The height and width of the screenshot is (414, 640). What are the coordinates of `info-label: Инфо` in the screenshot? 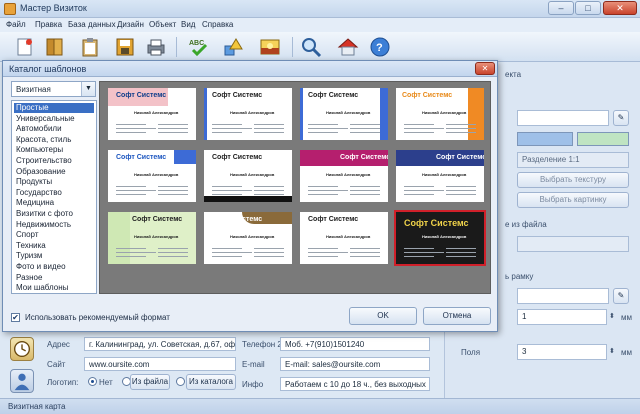 It's located at (253, 384).